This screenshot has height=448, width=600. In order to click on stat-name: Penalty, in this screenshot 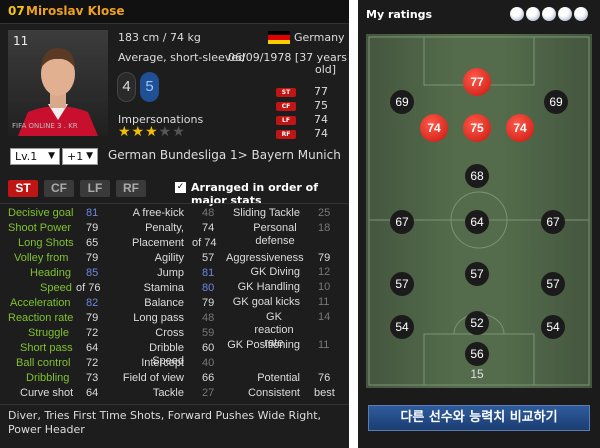, I will do `click(164, 228)`.